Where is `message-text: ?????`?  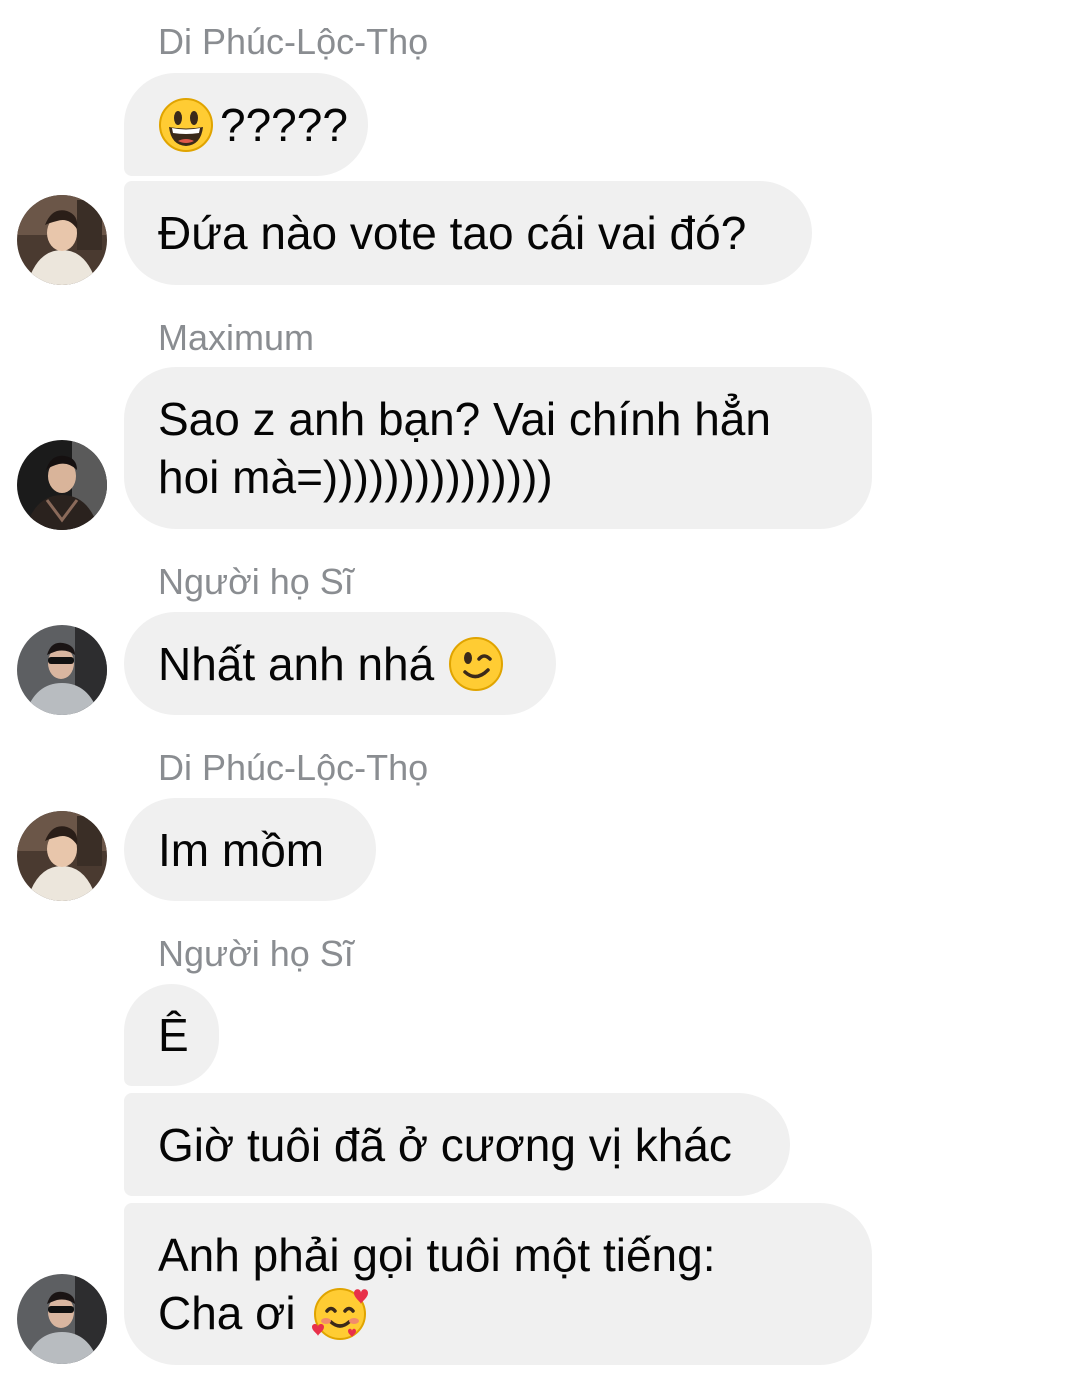
message-text: ????? is located at coordinates (284, 124).